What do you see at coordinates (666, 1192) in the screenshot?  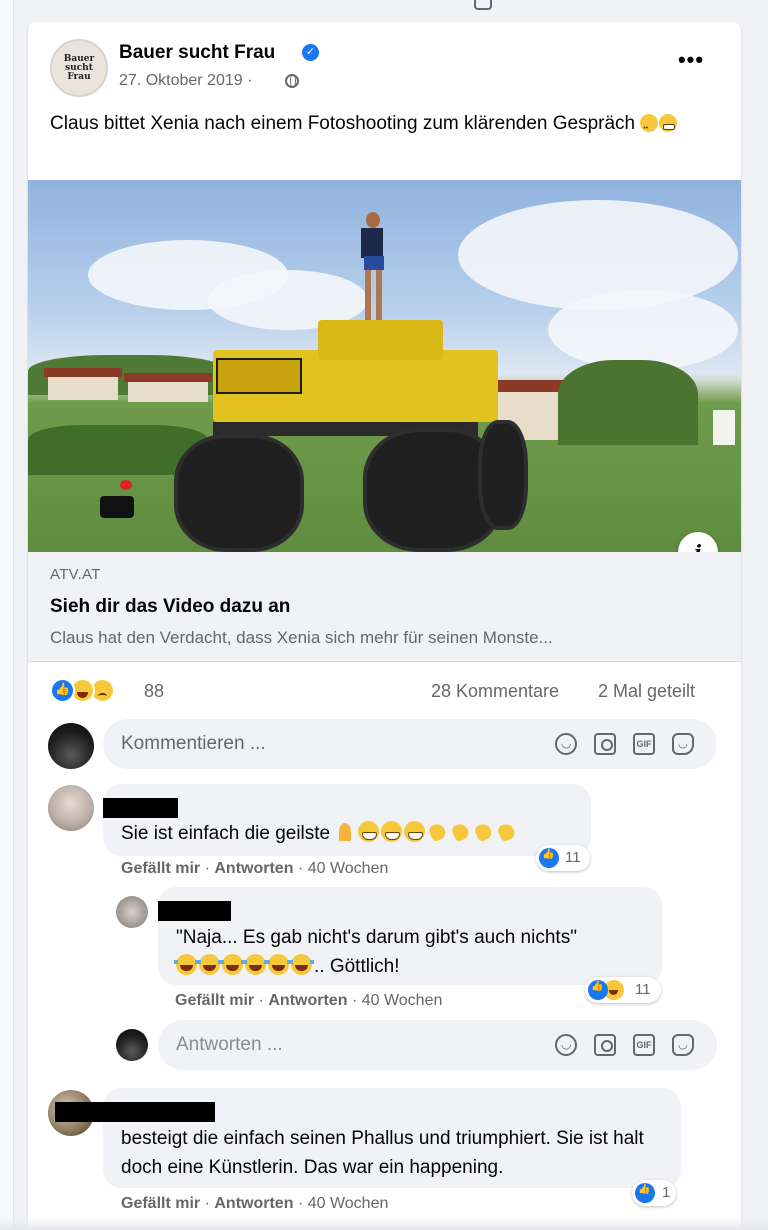 I see `reaction-count: 1` at bounding box center [666, 1192].